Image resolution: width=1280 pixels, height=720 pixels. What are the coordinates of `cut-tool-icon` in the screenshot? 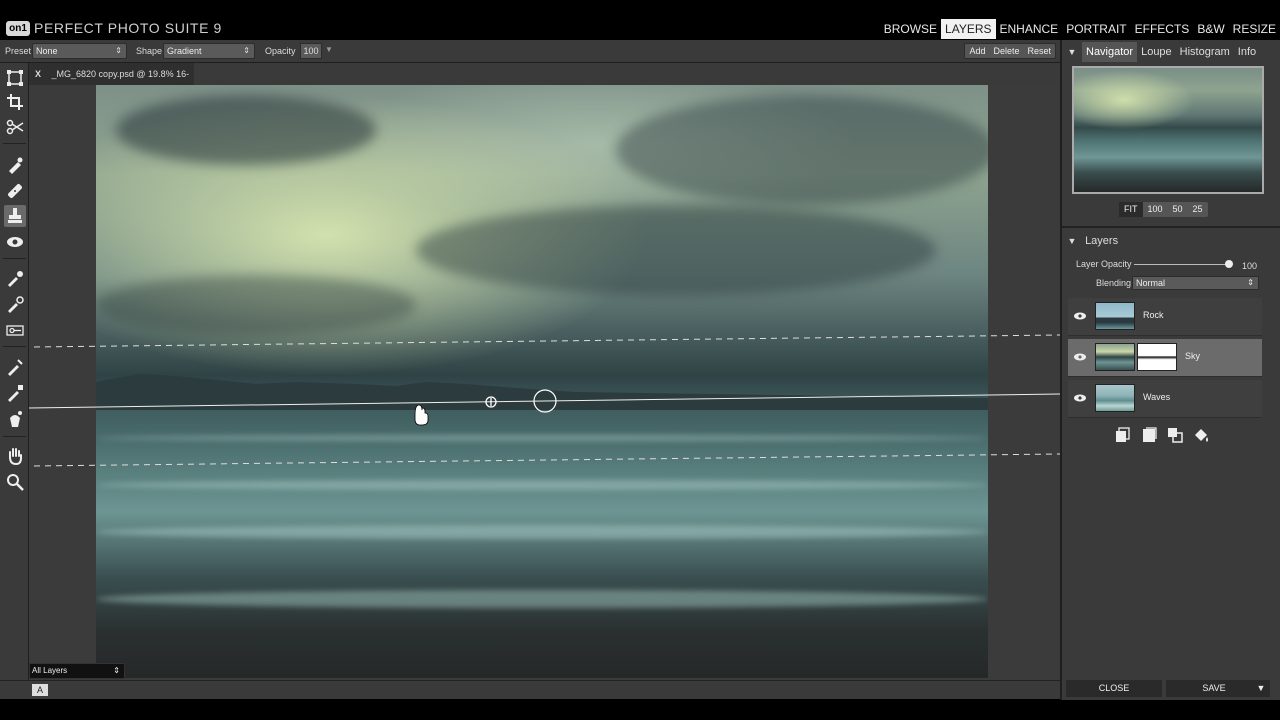 It's located at (15, 127).